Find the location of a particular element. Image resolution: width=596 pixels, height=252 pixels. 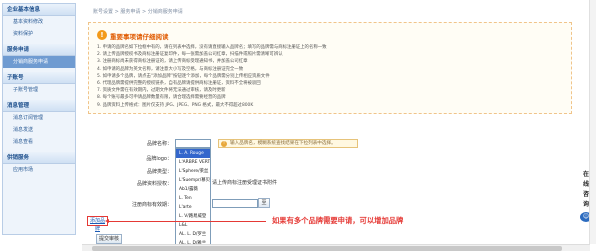

brand-name-input is located at coordinates (193, 143).